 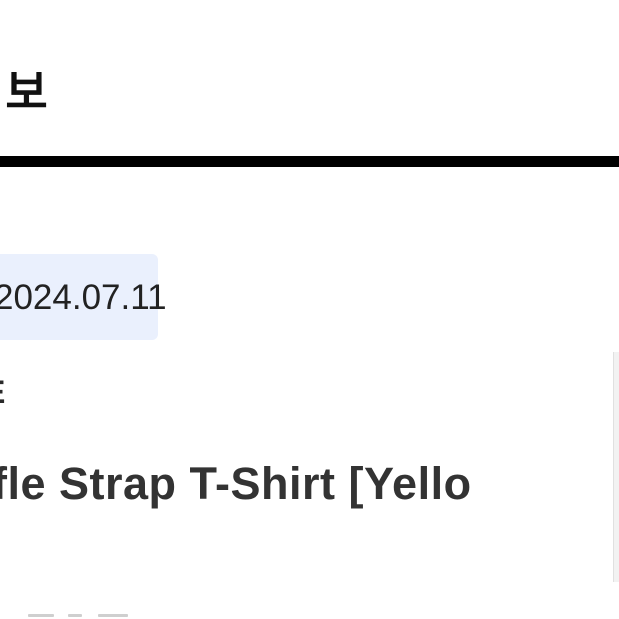 What do you see at coordinates (236, 484) in the screenshot?
I see `product-name: fle Strap T-Shirt [Yello` at bounding box center [236, 484].